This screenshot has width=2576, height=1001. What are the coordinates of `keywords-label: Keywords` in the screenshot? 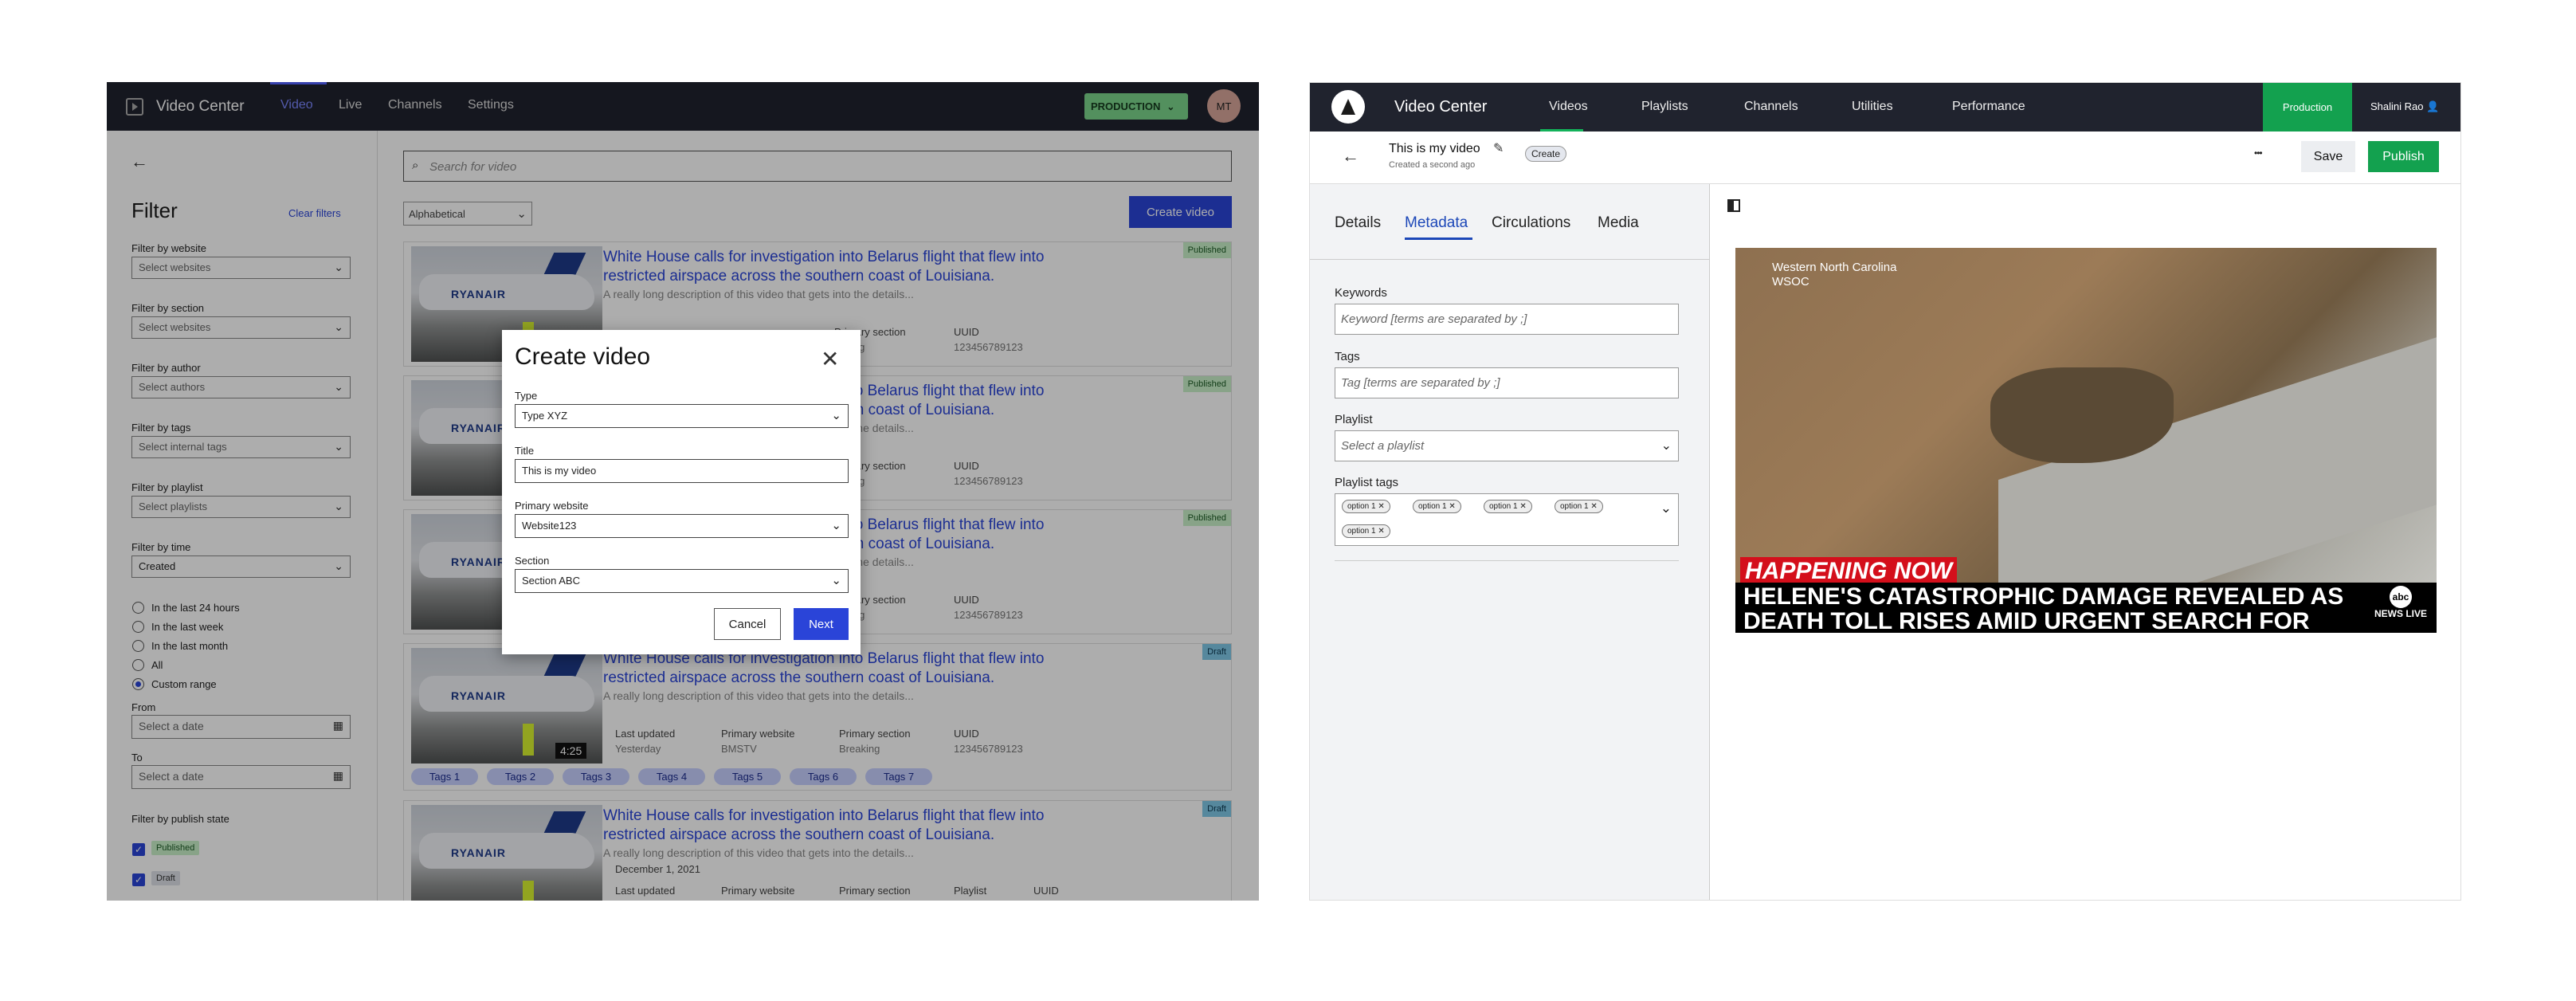 It's located at (1361, 293).